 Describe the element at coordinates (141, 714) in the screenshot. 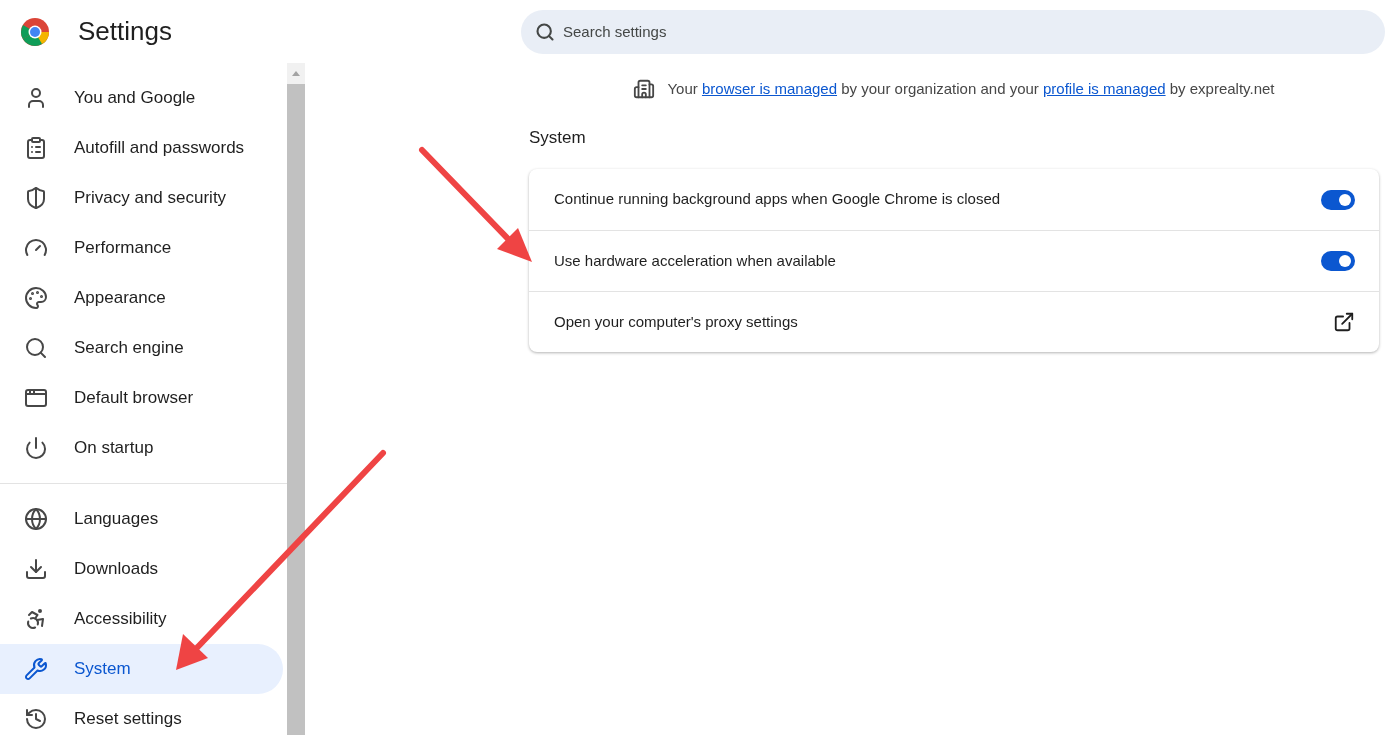

I see `sidebar-item: Reset settings` at that location.